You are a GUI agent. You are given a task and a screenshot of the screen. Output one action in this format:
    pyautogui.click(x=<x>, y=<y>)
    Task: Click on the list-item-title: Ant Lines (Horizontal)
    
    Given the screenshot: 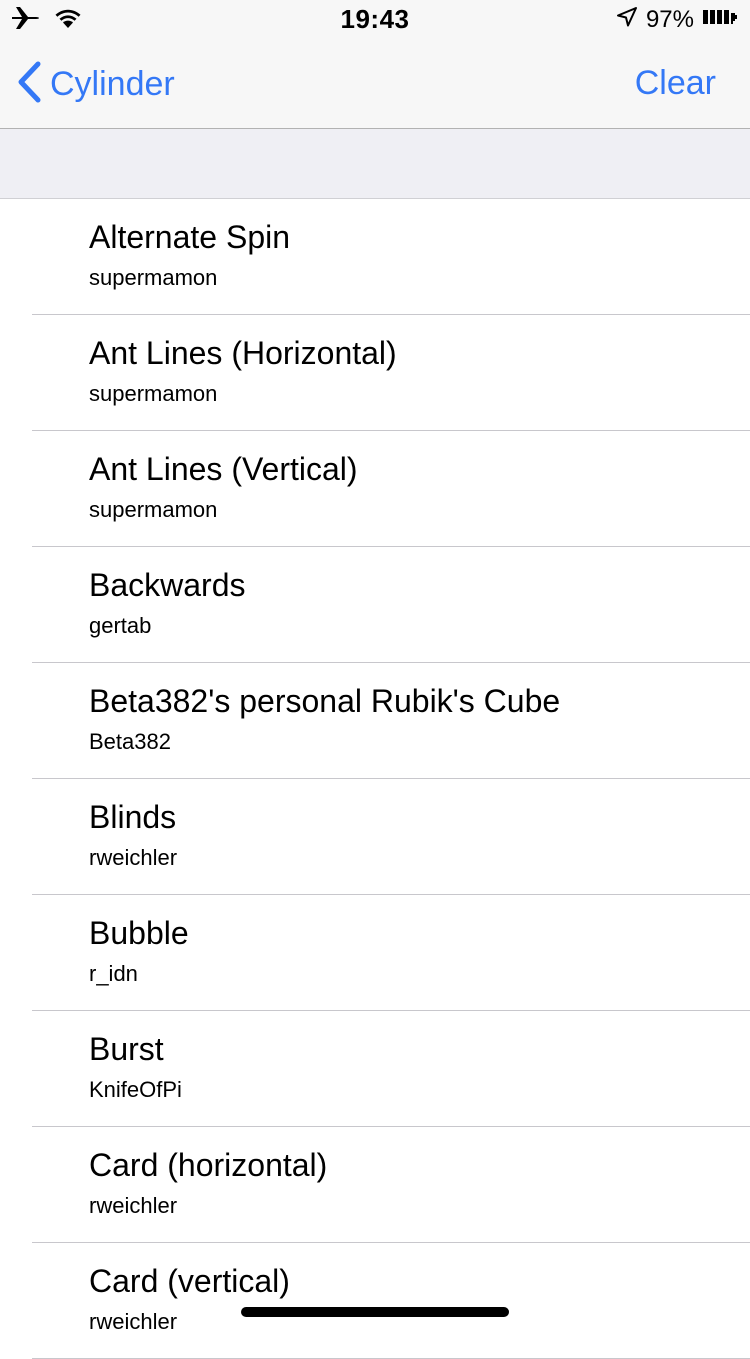 What is the action you would take?
    pyautogui.click(x=243, y=353)
    